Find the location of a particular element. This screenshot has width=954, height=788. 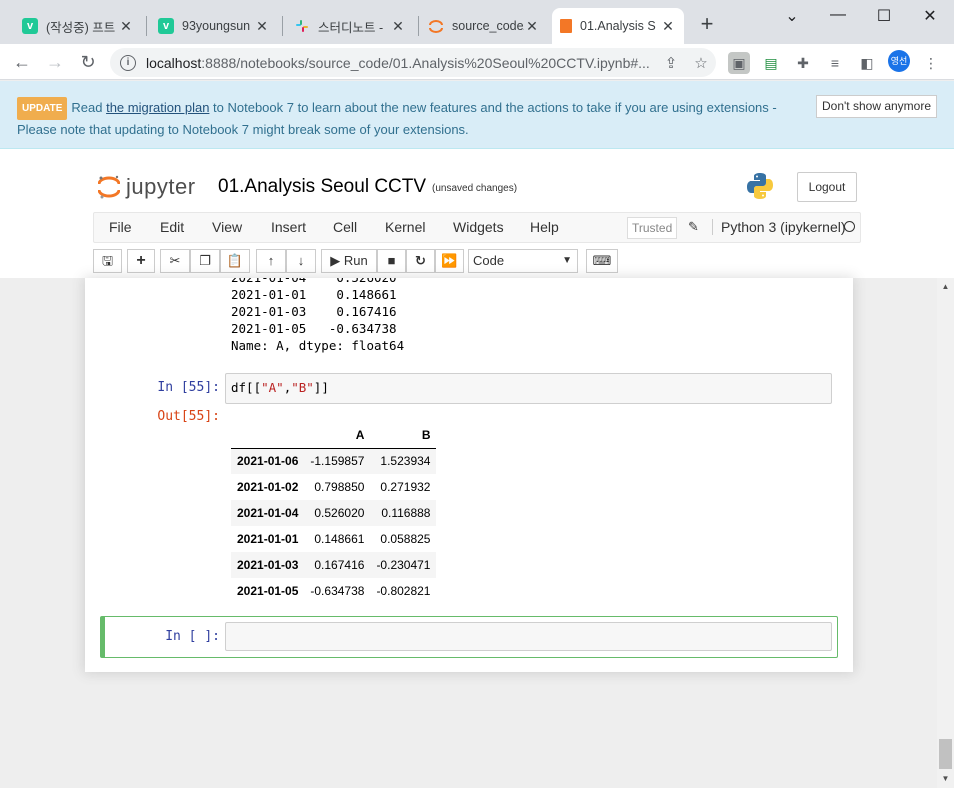

scissors-icon: ✂ is located at coordinates (175, 260).